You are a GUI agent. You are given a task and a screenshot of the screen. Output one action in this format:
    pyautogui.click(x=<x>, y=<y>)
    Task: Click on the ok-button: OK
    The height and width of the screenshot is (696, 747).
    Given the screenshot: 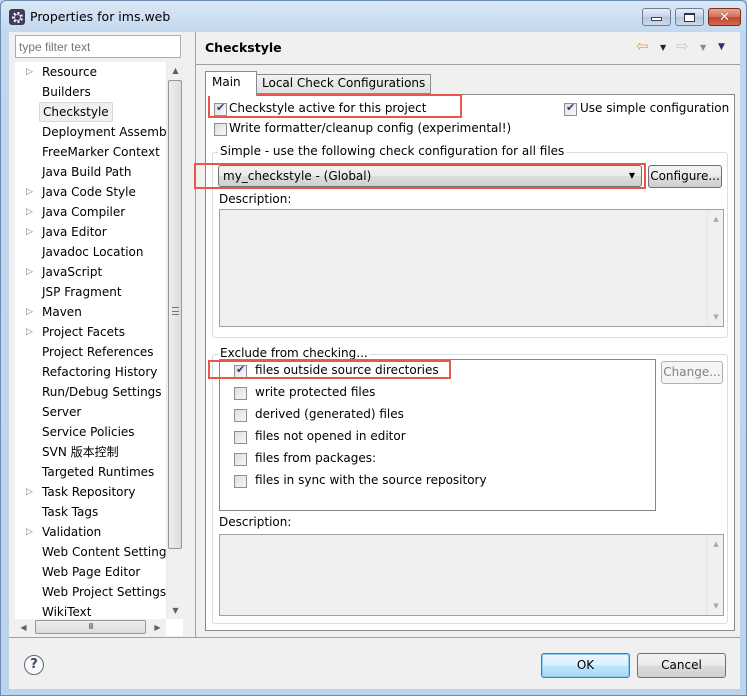 What is the action you would take?
    pyautogui.click(x=585, y=665)
    